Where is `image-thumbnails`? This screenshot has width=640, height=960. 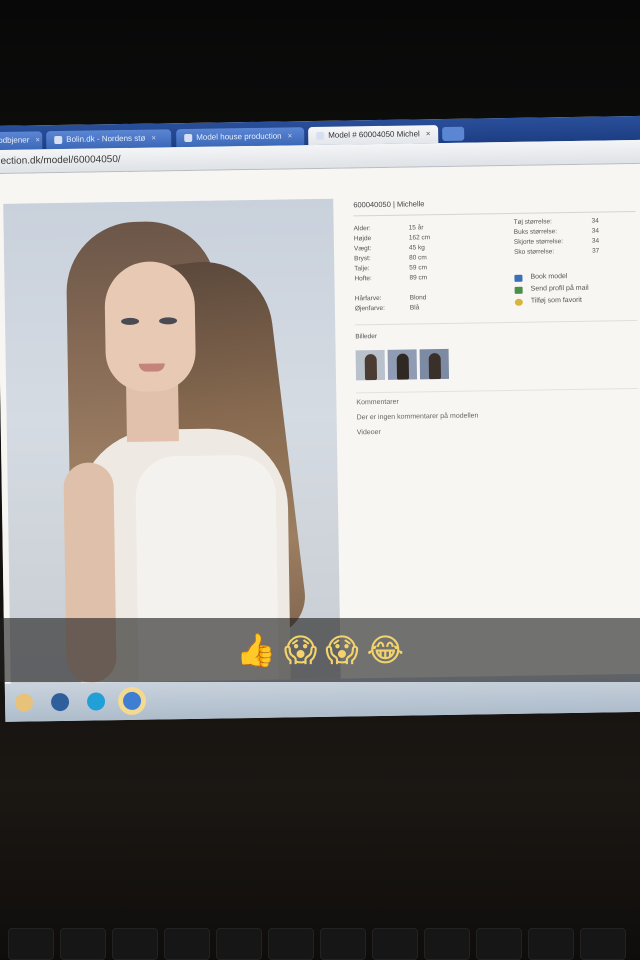 image-thumbnails is located at coordinates (496, 363).